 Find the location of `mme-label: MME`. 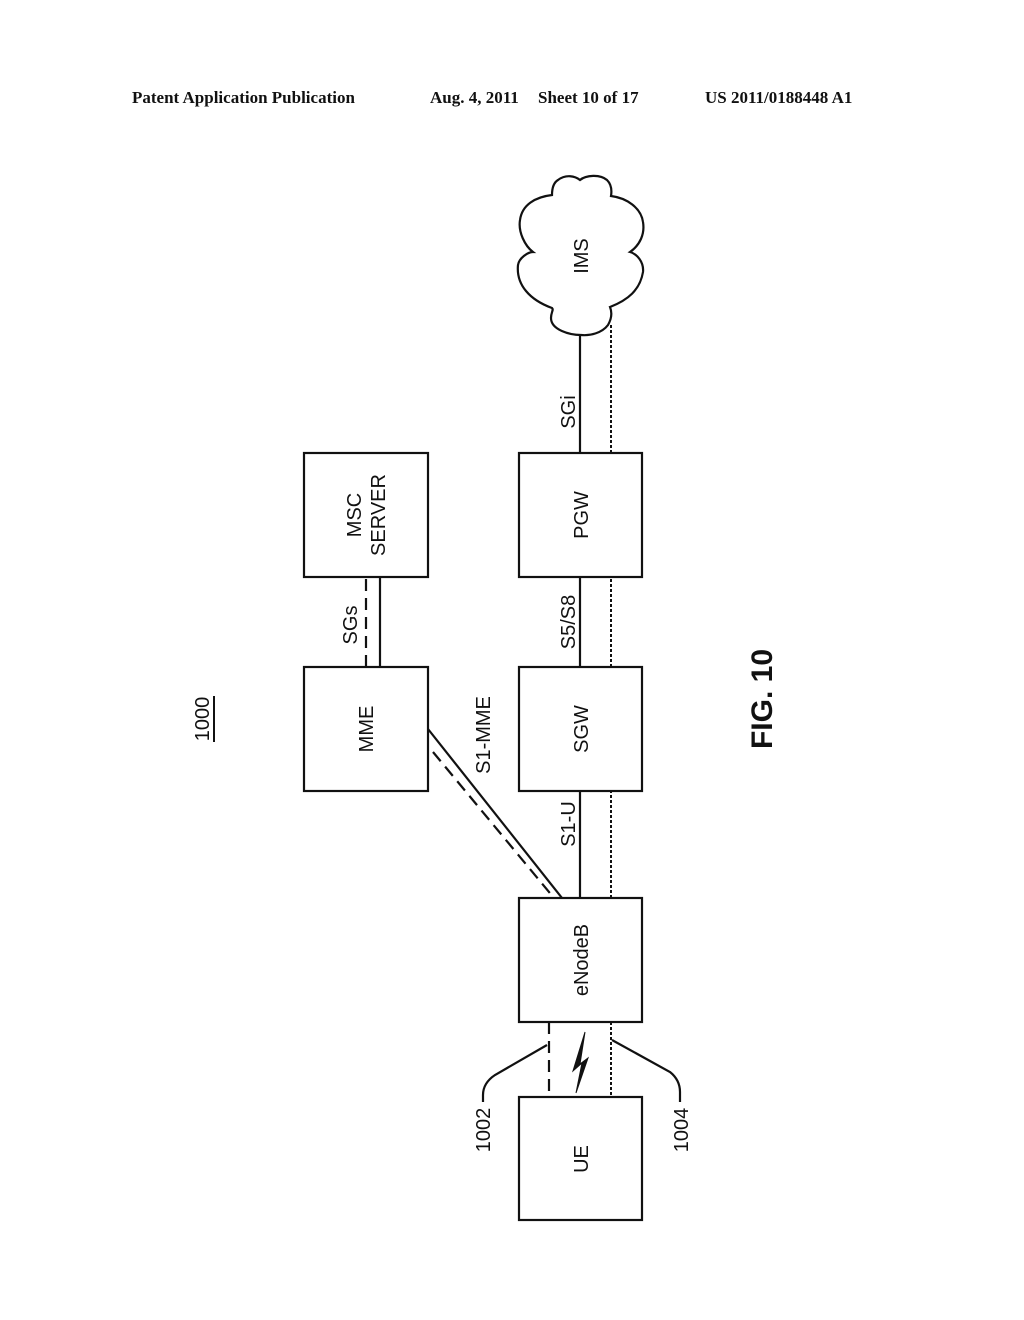

mme-label: MME is located at coordinates (367, 729).